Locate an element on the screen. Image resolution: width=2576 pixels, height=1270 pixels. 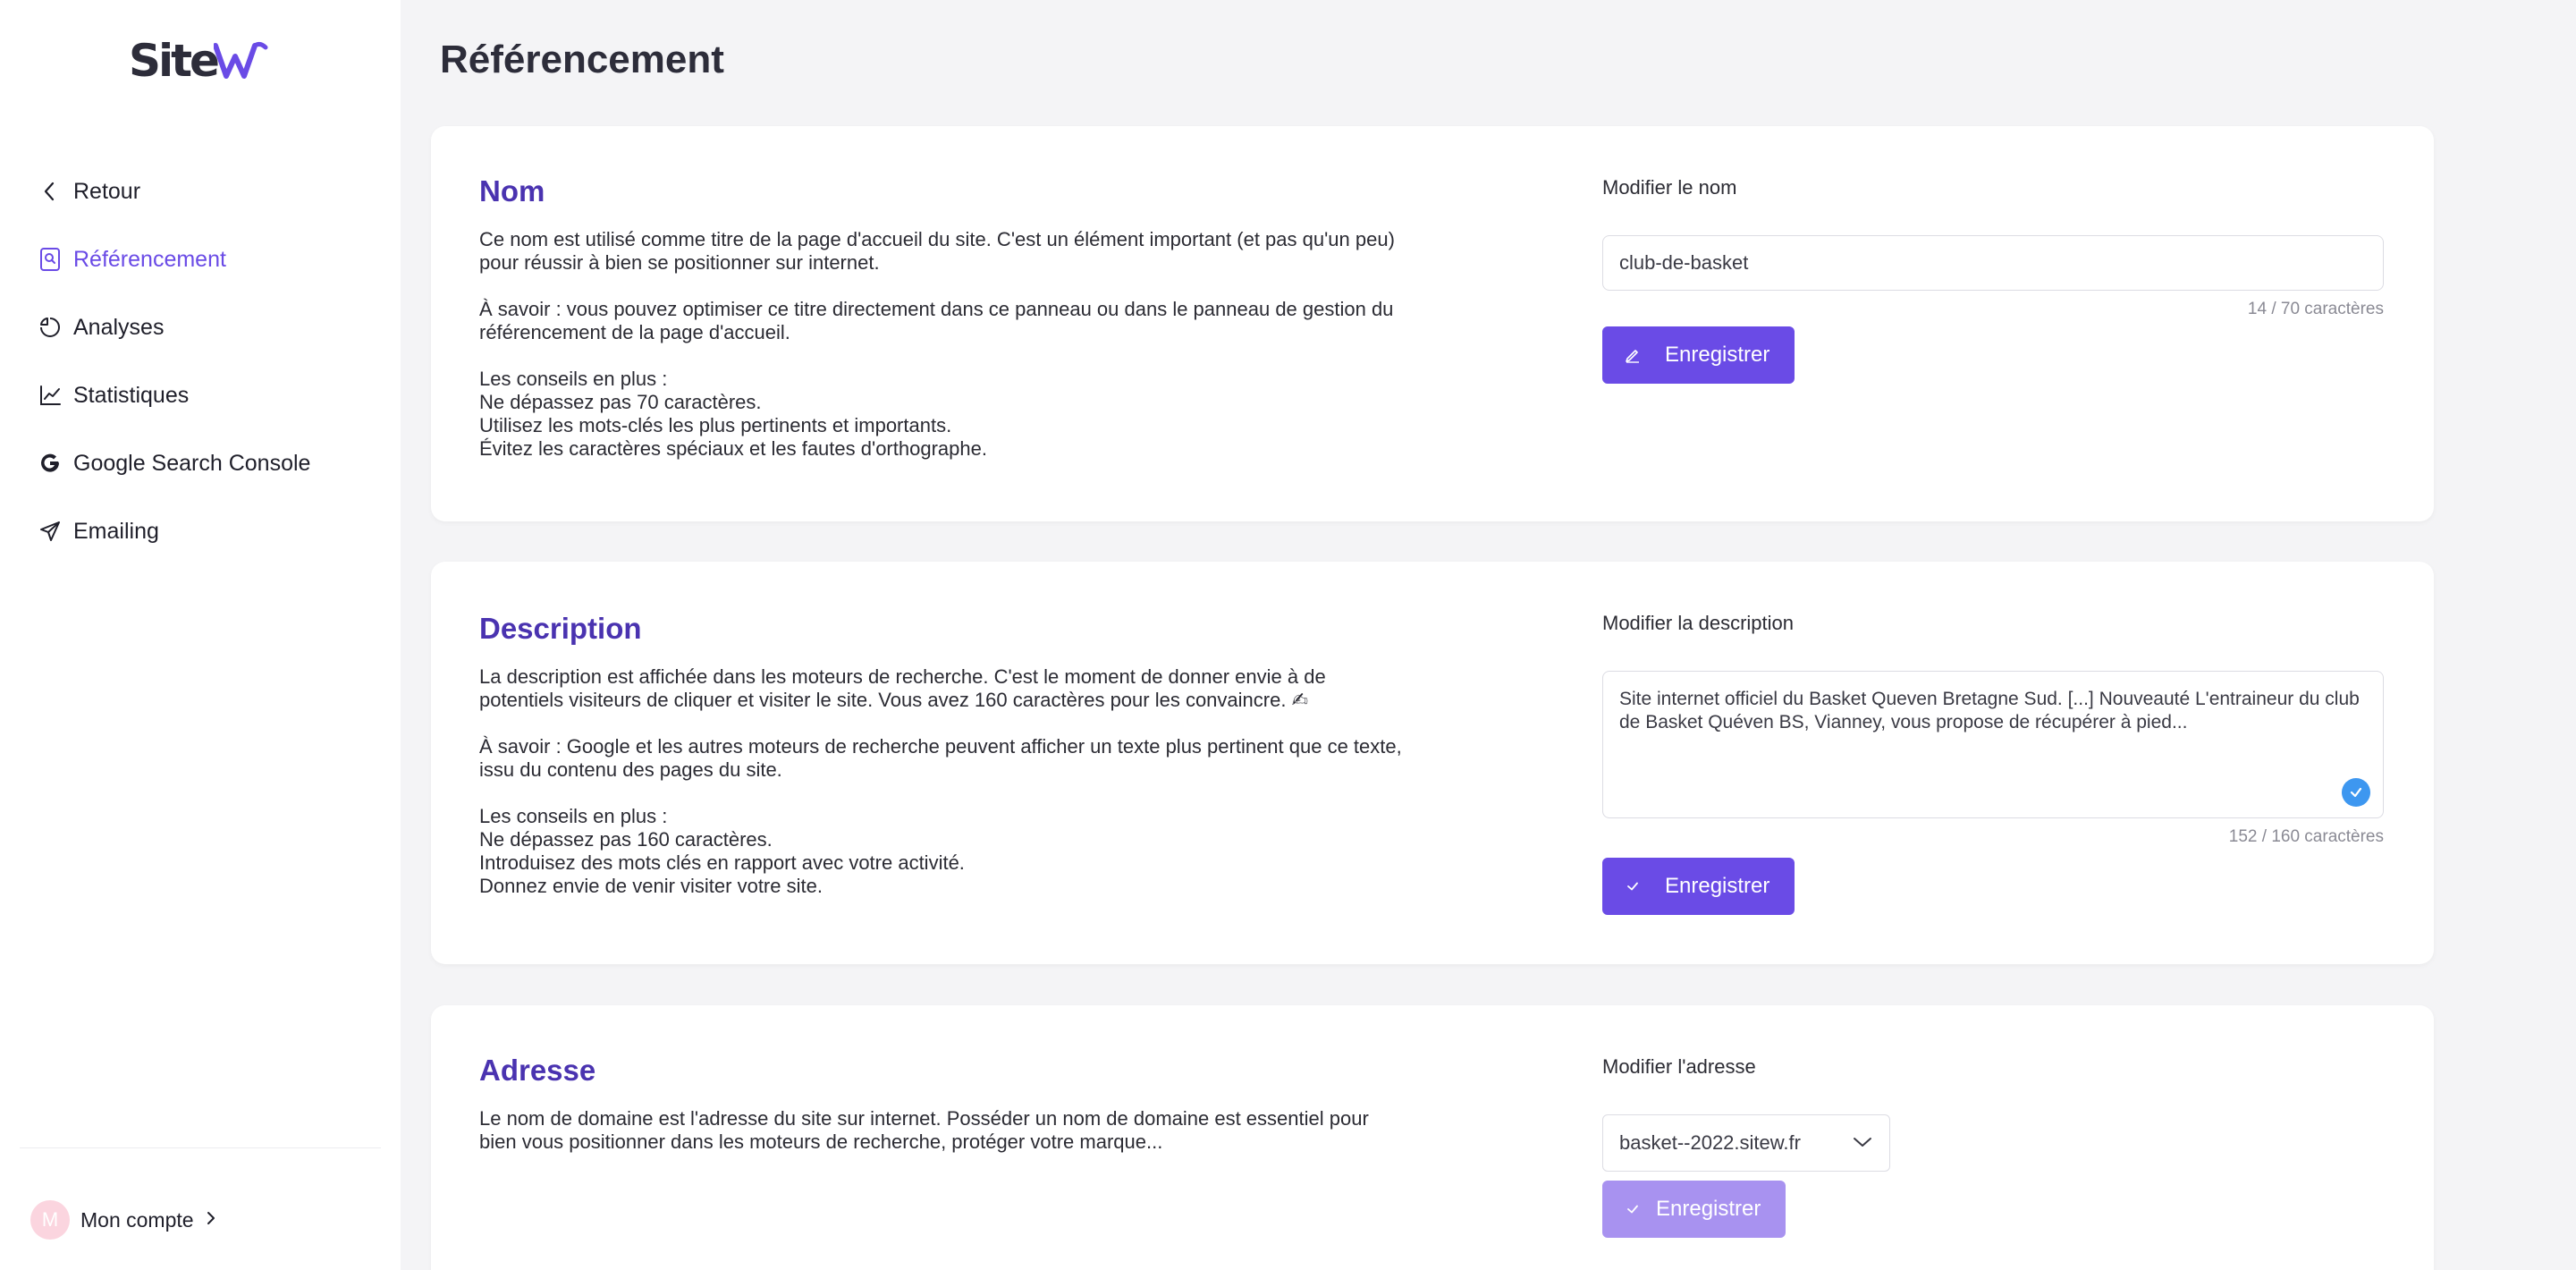
check-circle-icon is located at coordinates (2356, 792).